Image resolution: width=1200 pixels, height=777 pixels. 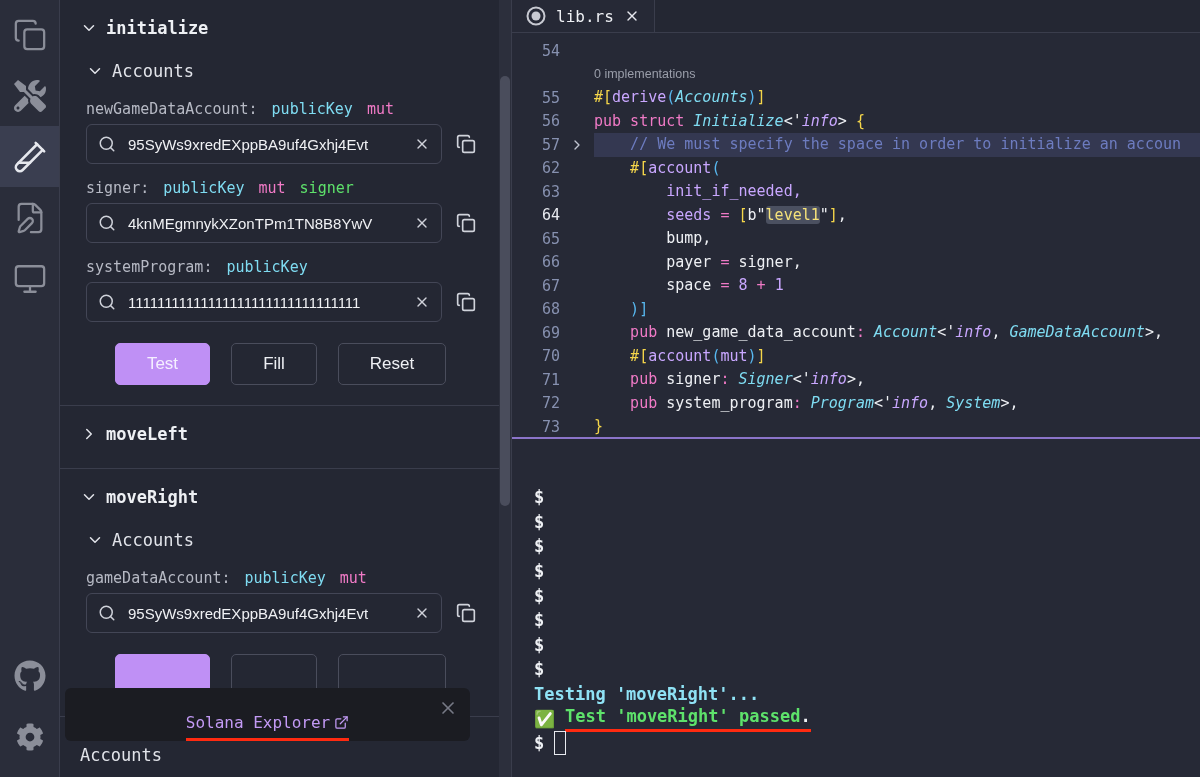 I want to click on code-line: space = 8 + 1, so click(x=725, y=285).